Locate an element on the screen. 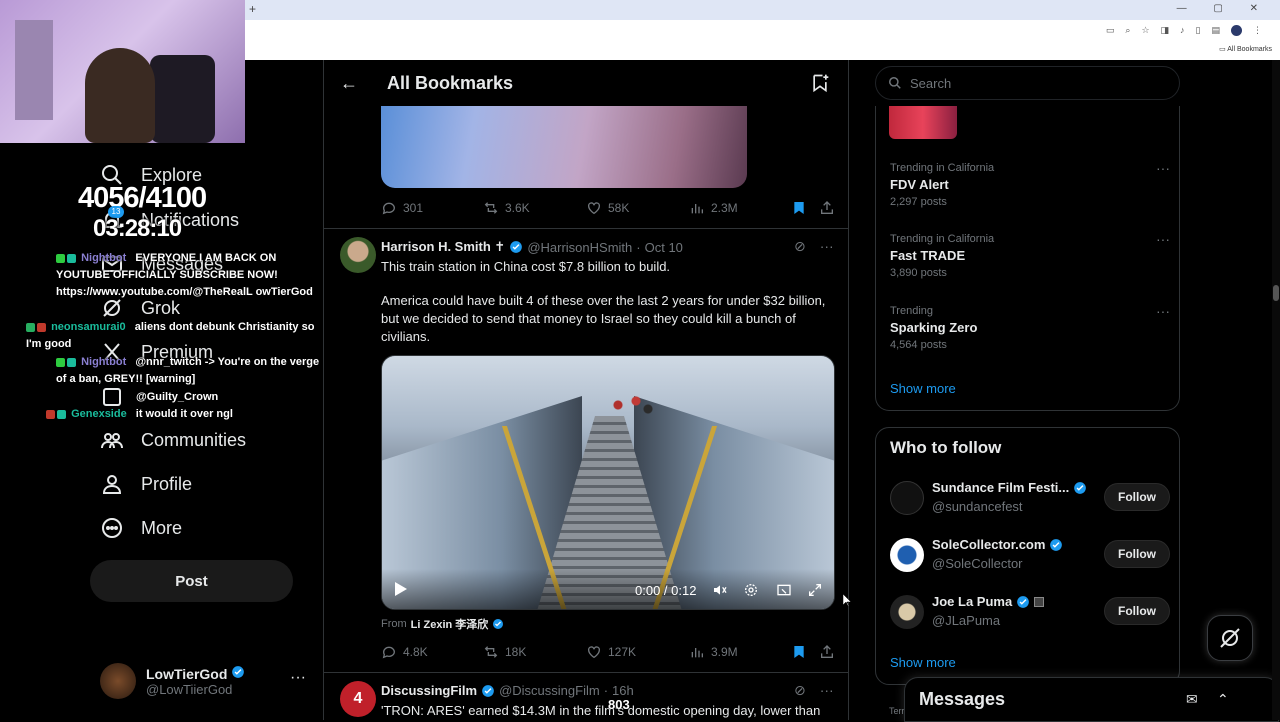 This screenshot has height=722, width=1280. tweet-avatar is located at coordinates (358, 255).